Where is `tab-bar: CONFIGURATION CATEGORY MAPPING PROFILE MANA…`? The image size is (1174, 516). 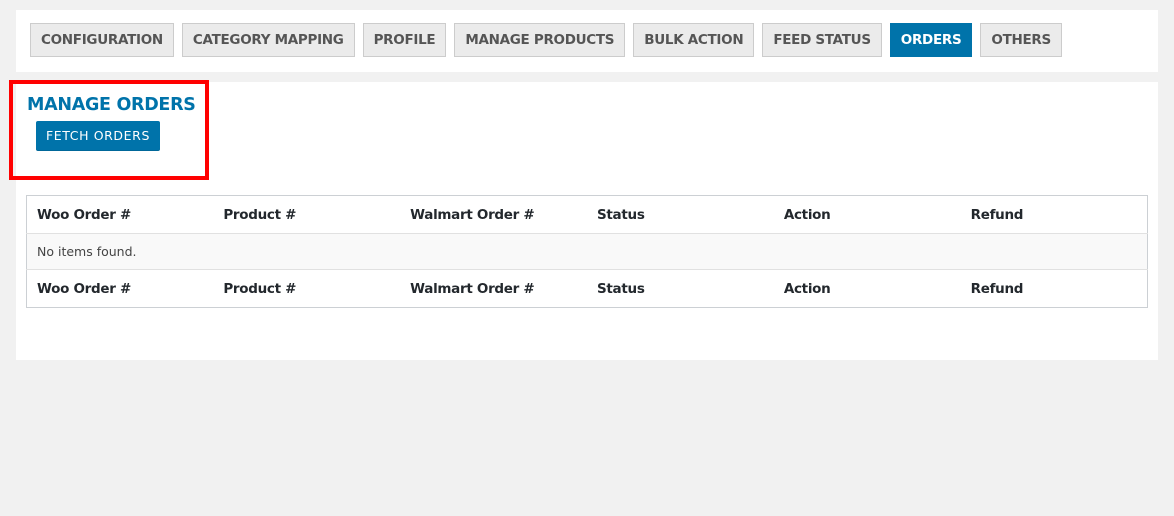
tab-bar: CONFIGURATION CATEGORY MAPPING PROFILE MANA… is located at coordinates (587, 41).